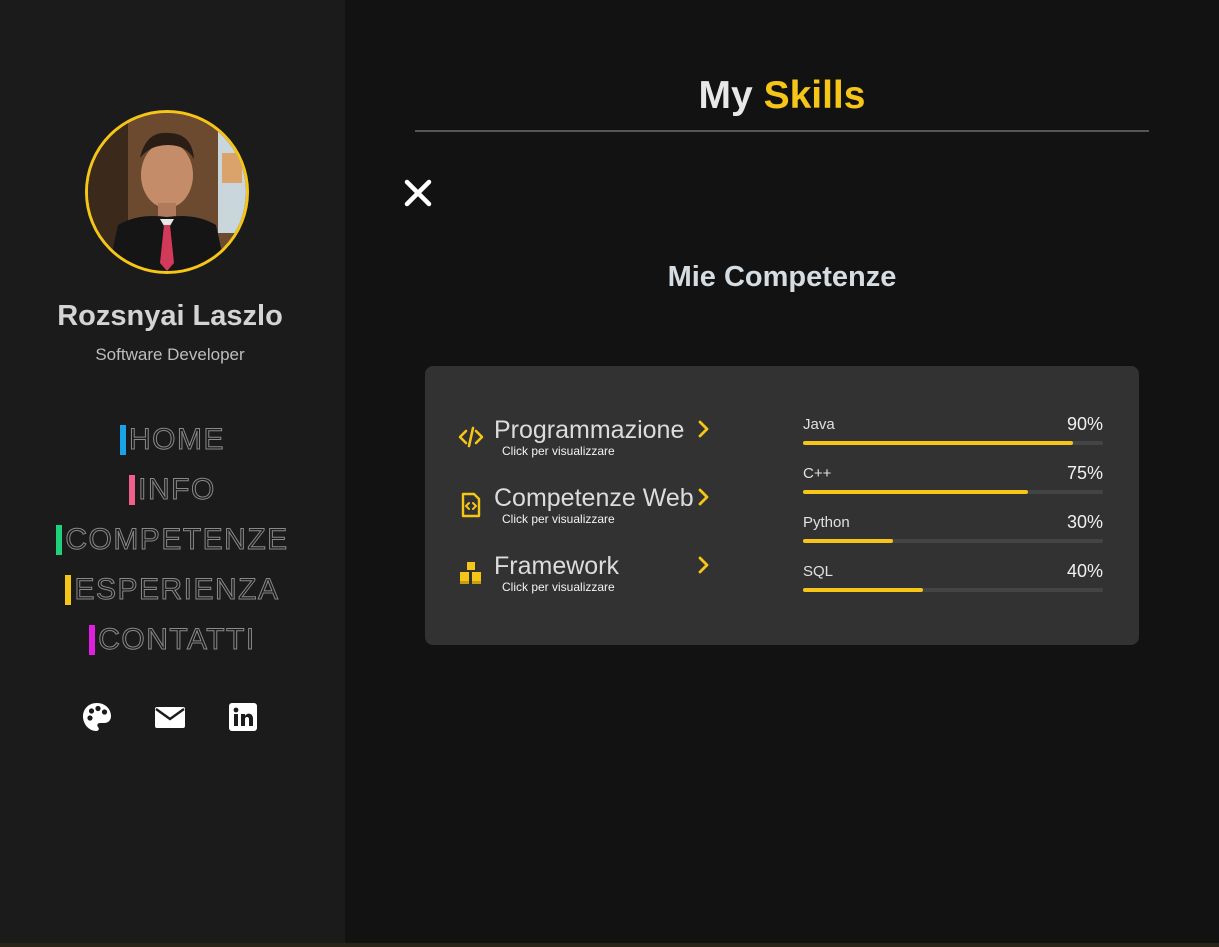  Describe the element at coordinates (243, 716) in the screenshot. I see `linkedin-icon` at that location.